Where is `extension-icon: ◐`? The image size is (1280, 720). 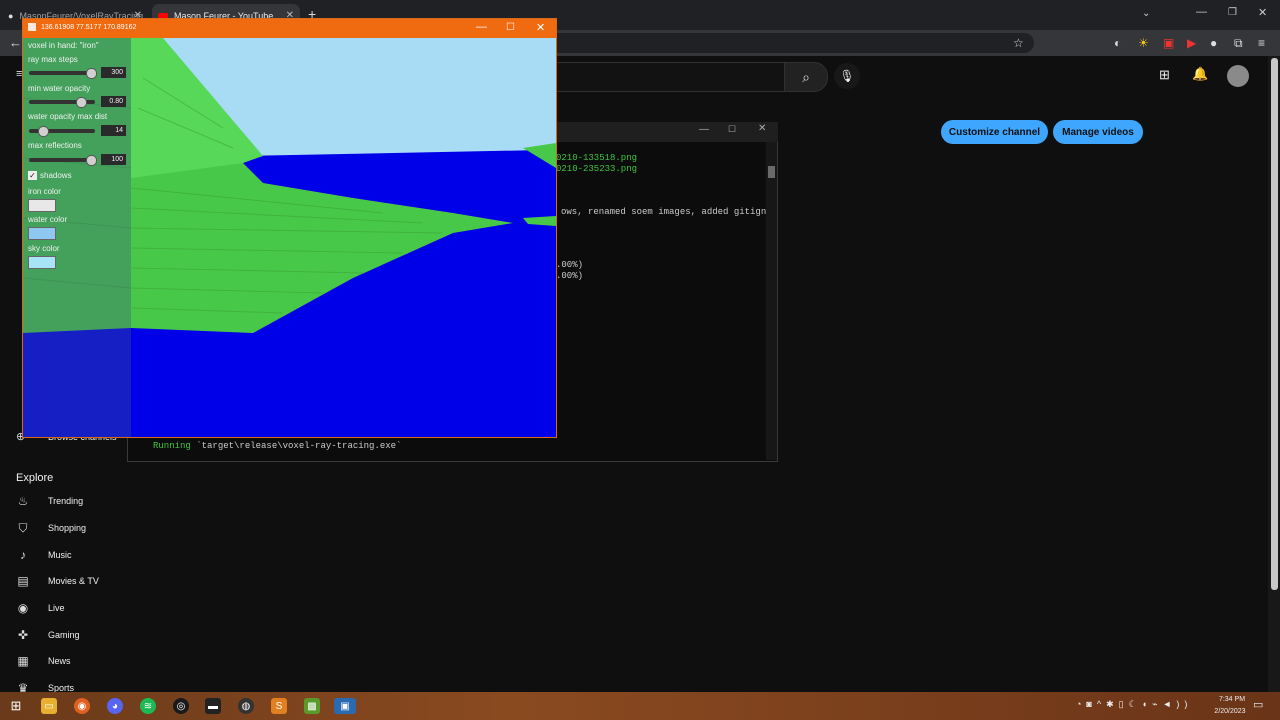 extension-icon: ◐ is located at coordinates (1117, 43).